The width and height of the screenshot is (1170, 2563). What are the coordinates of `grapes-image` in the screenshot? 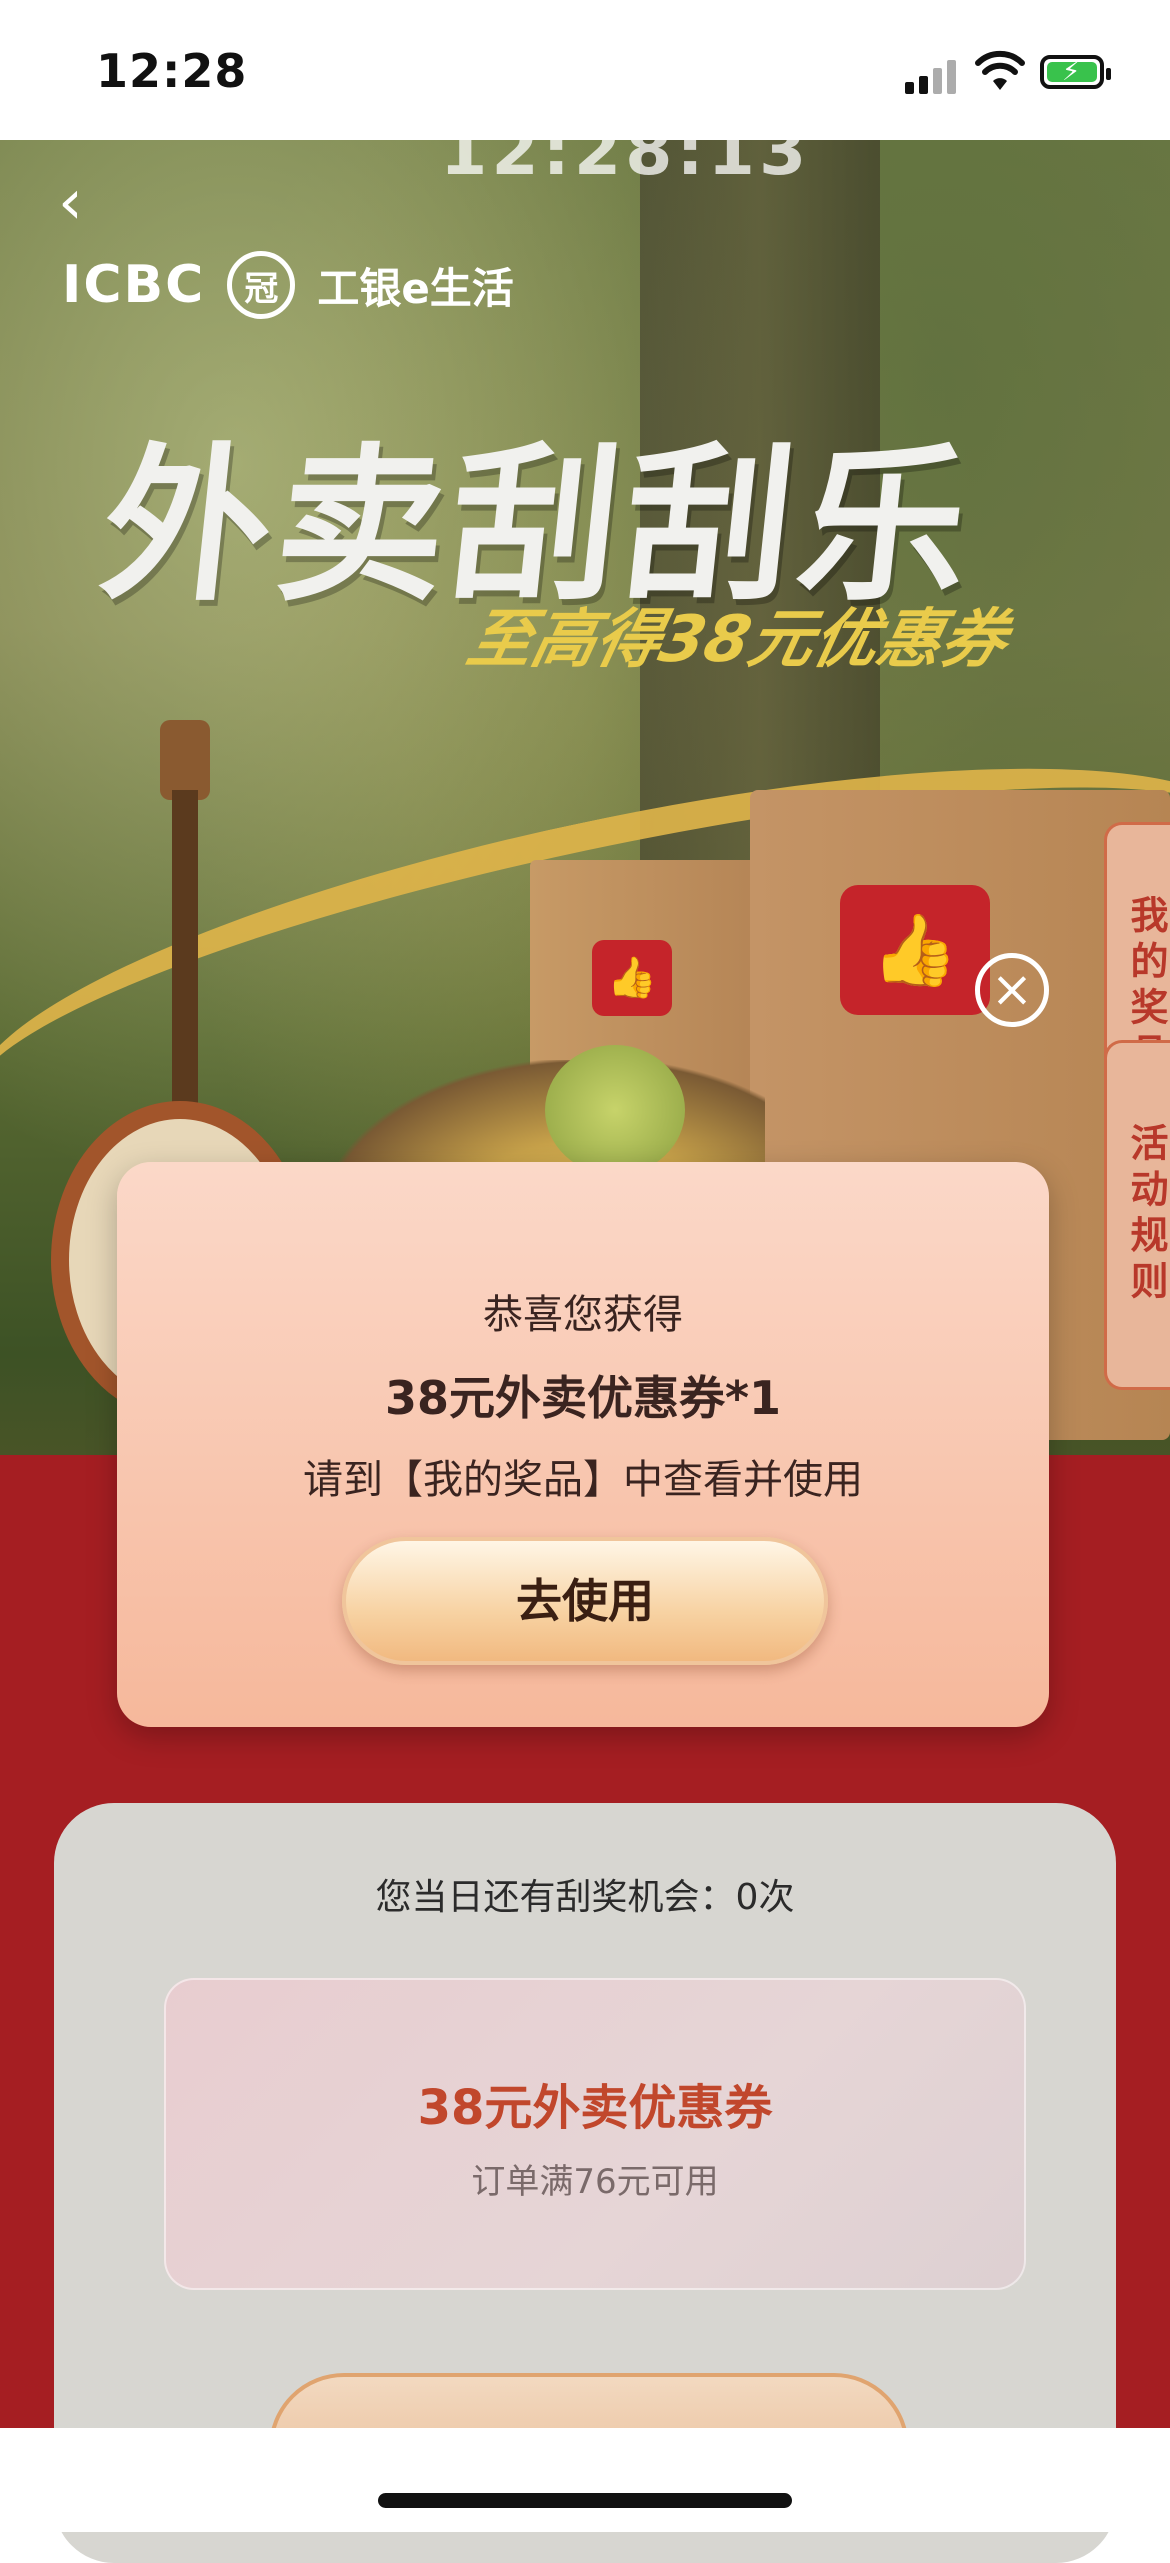 It's located at (615, 1110).